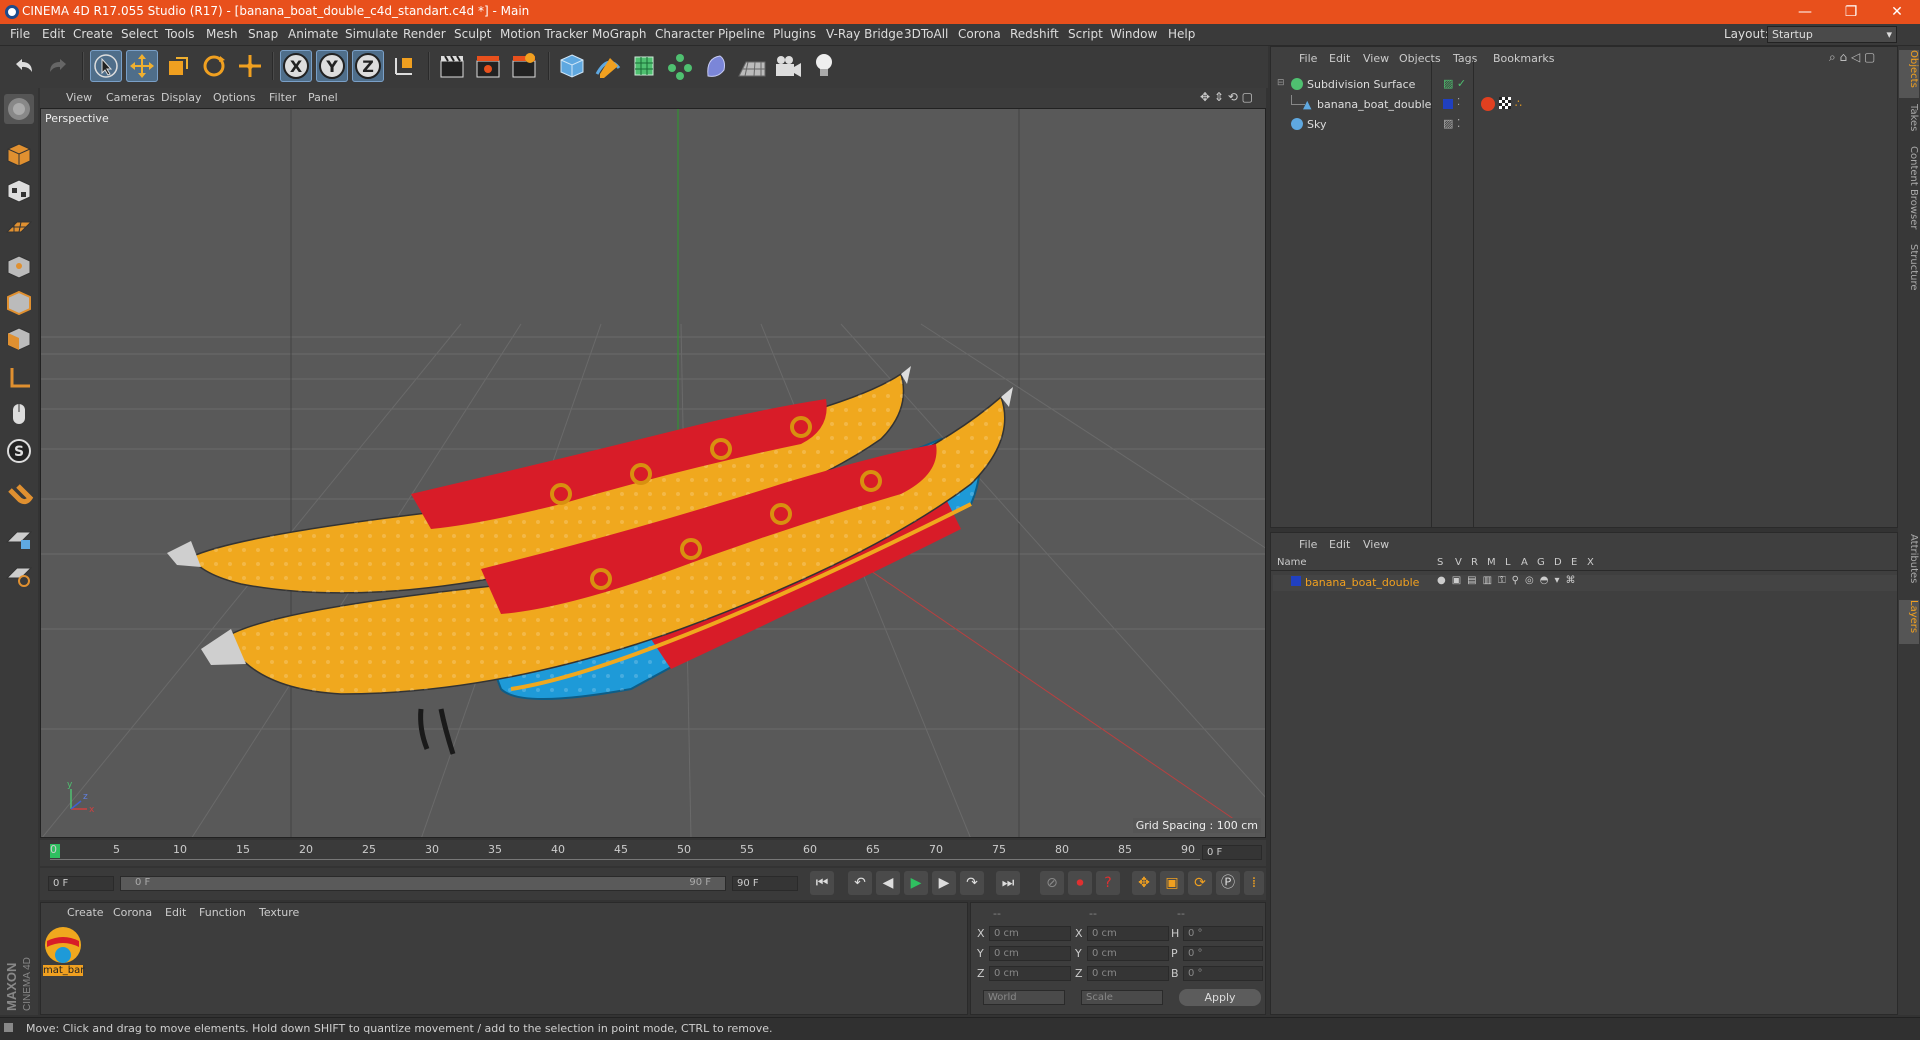  I want to click on y-axis-lock-button: Y, so click(332, 66).